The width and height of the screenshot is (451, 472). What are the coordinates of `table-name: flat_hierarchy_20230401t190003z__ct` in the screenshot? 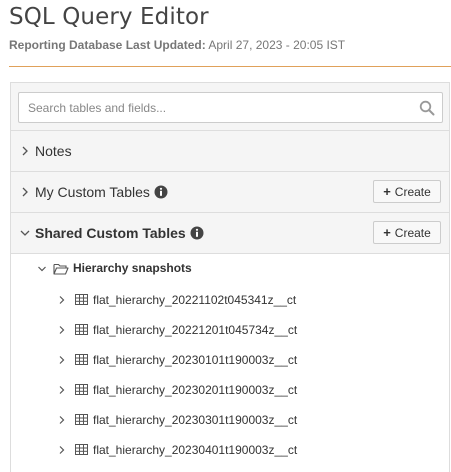 It's located at (195, 450).